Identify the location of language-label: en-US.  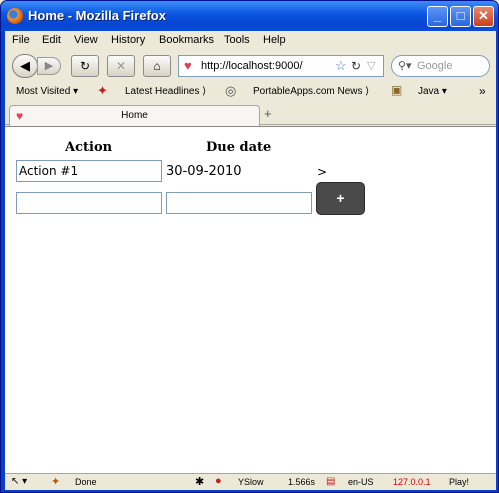
(361, 482).